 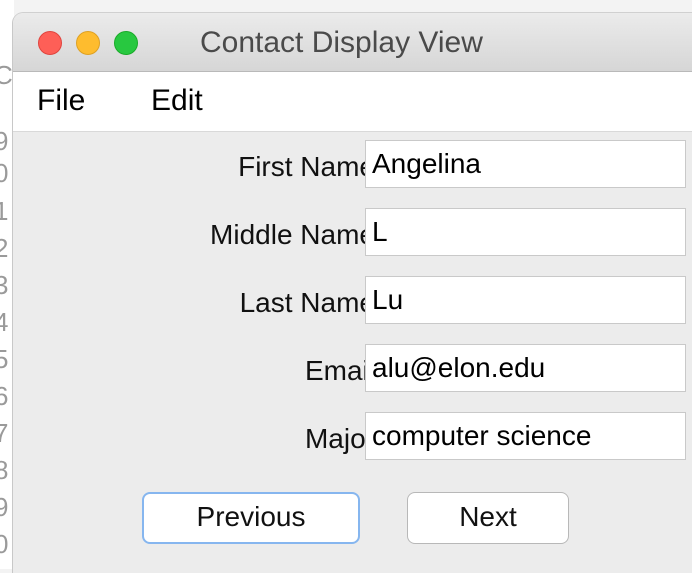 What do you see at coordinates (525, 164) in the screenshot?
I see `first-name-field` at bounding box center [525, 164].